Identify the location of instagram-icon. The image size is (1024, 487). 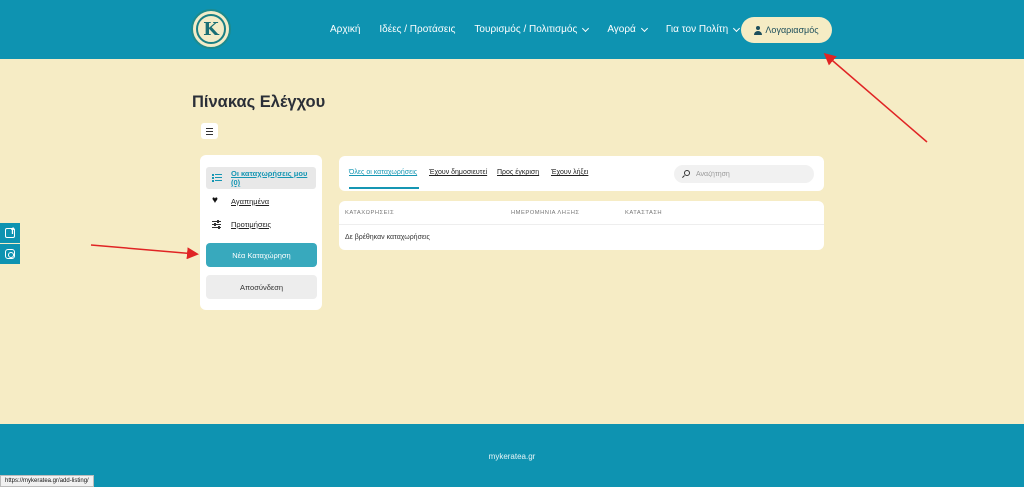
(10, 254).